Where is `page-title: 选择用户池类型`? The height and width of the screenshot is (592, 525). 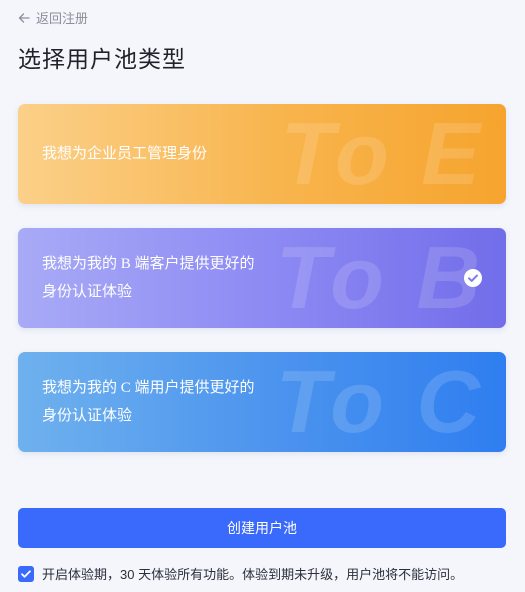
page-title: 选择用户池类型 is located at coordinates (102, 59).